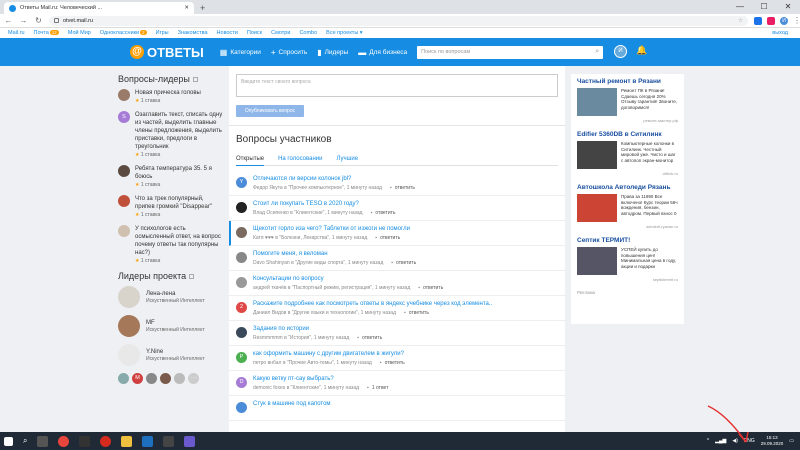 The image size is (800, 450). Describe the element at coordinates (46, 33) in the screenshot. I see `portal-link-mail: Почта 12` at that location.